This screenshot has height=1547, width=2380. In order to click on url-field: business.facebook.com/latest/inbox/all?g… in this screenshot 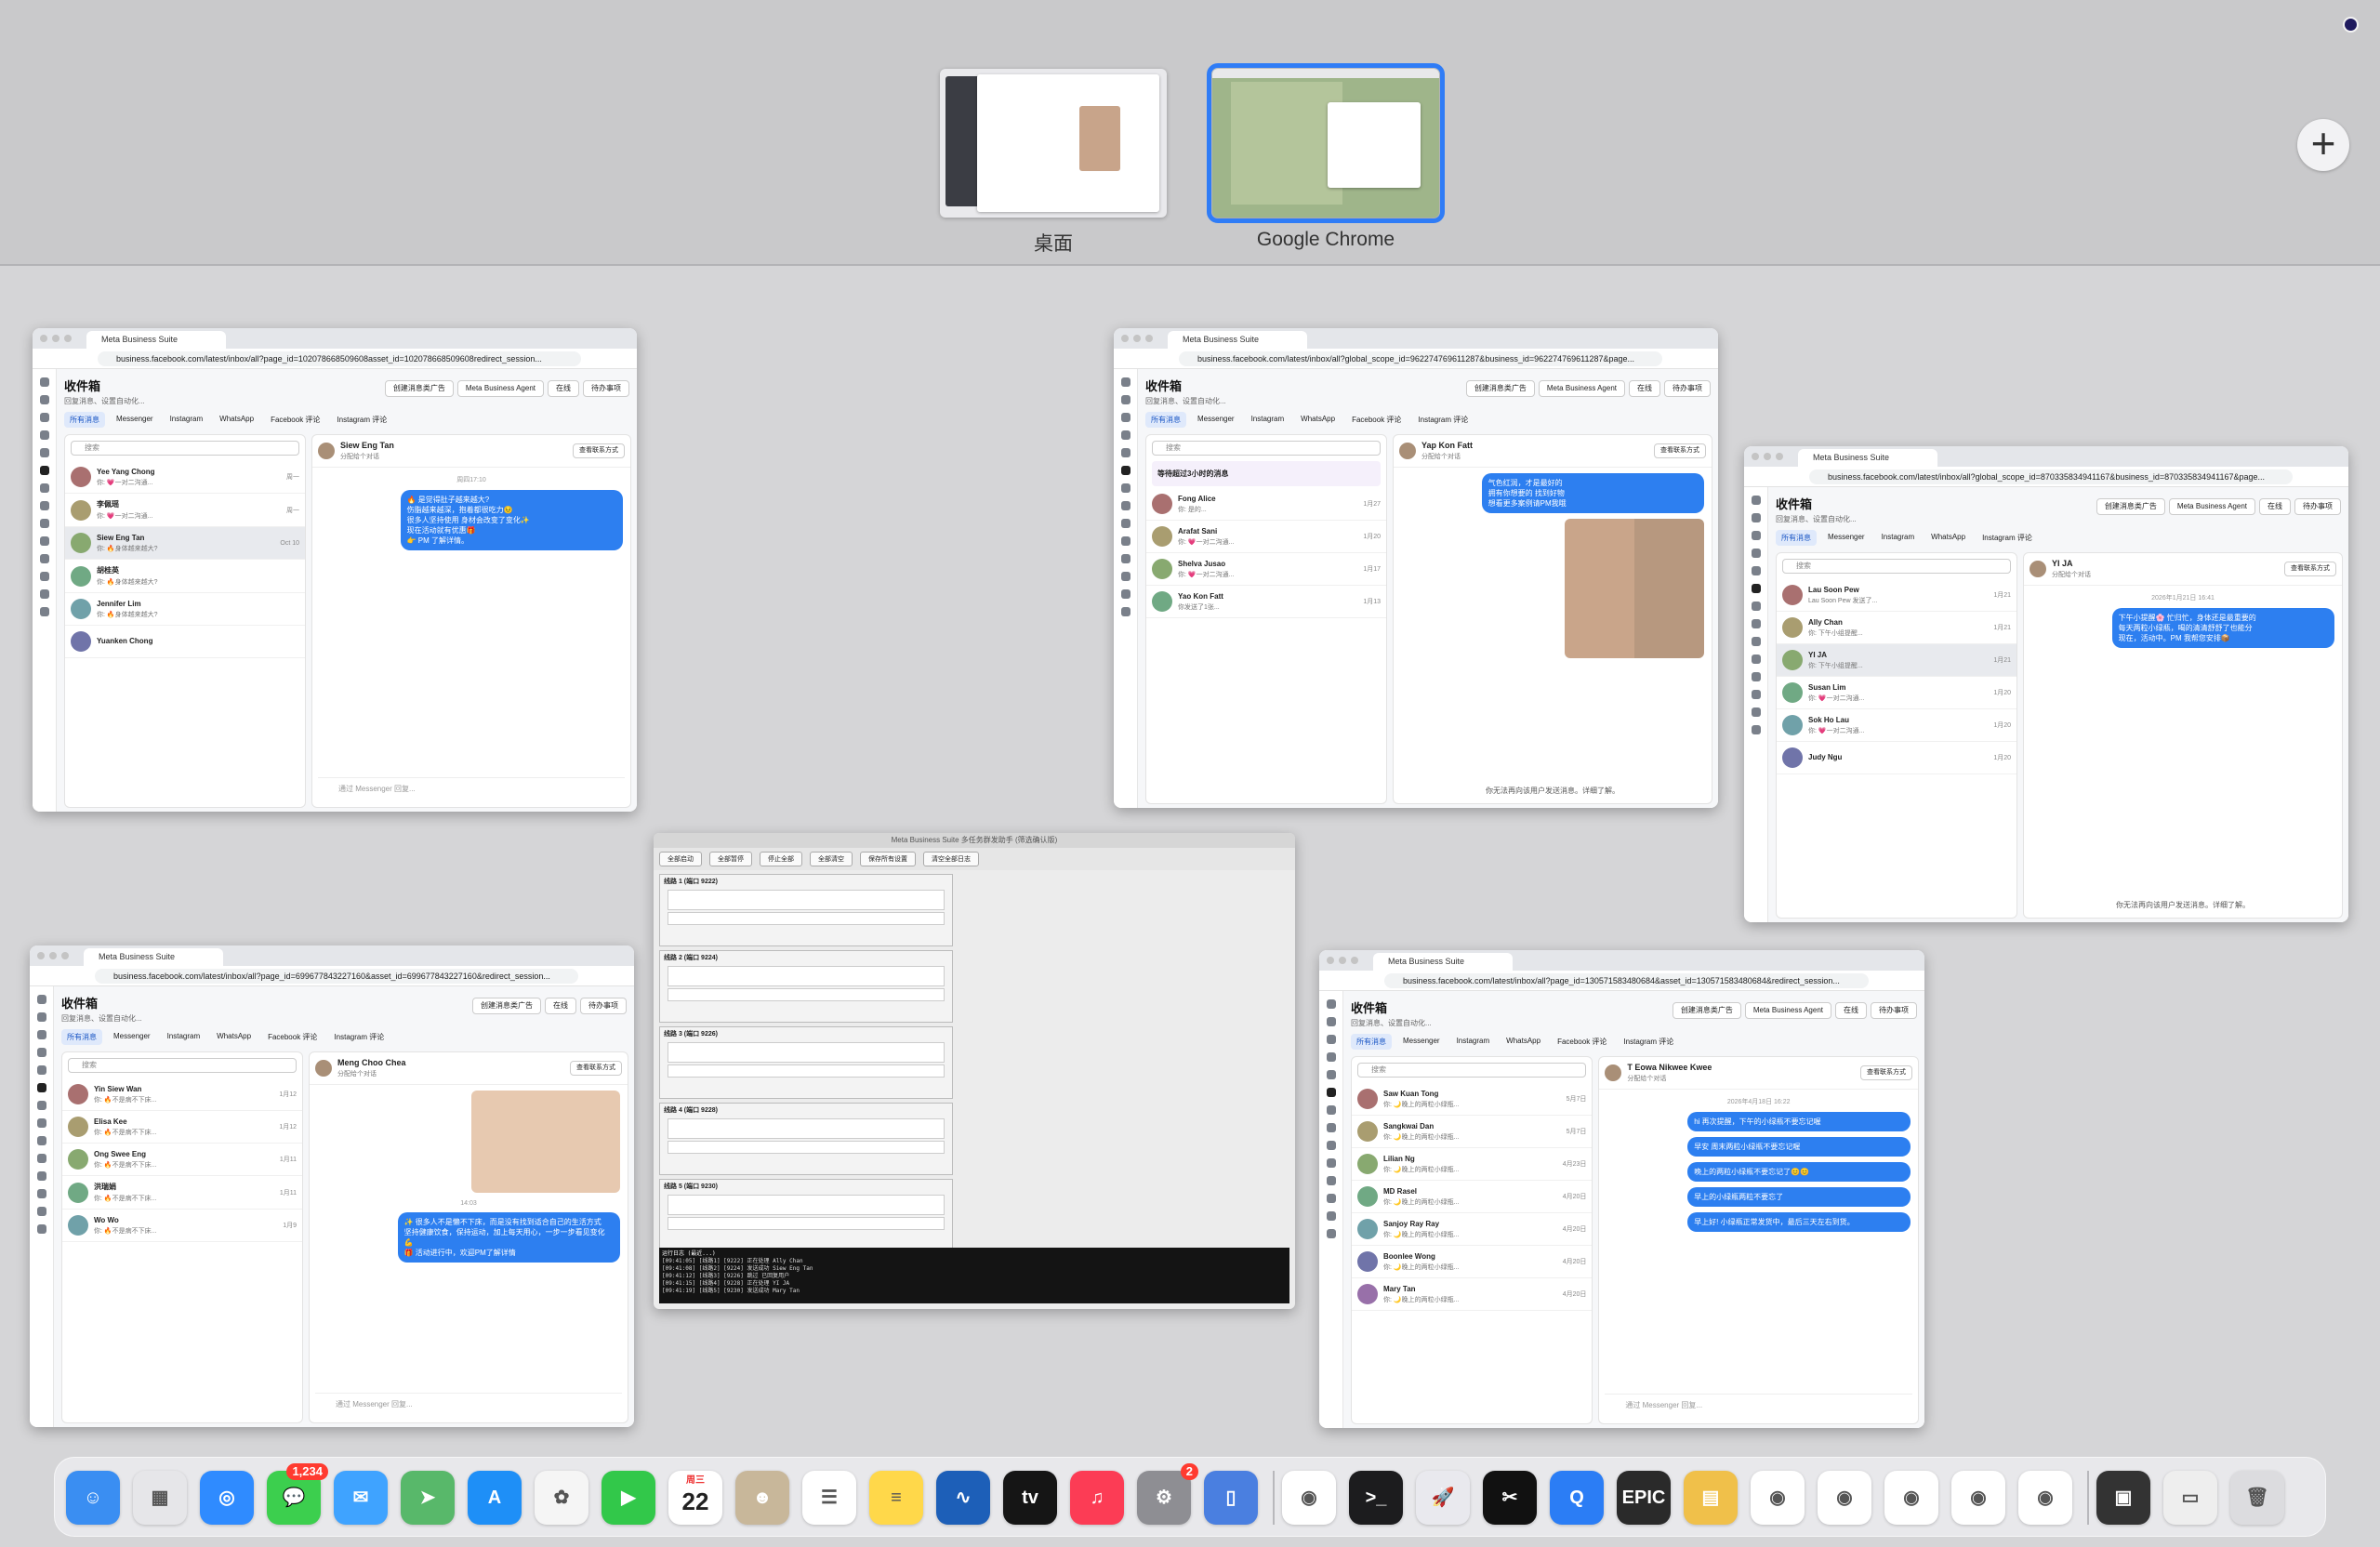, I will do `click(2051, 476)`.